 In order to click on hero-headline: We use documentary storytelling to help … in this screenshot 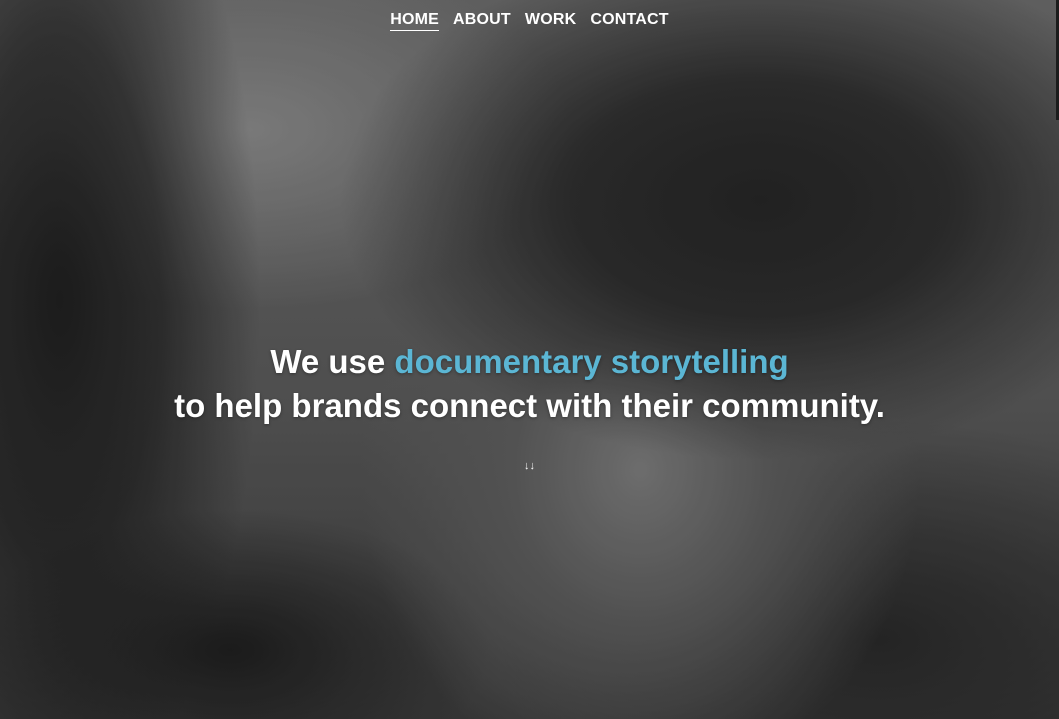, I will do `click(529, 384)`.